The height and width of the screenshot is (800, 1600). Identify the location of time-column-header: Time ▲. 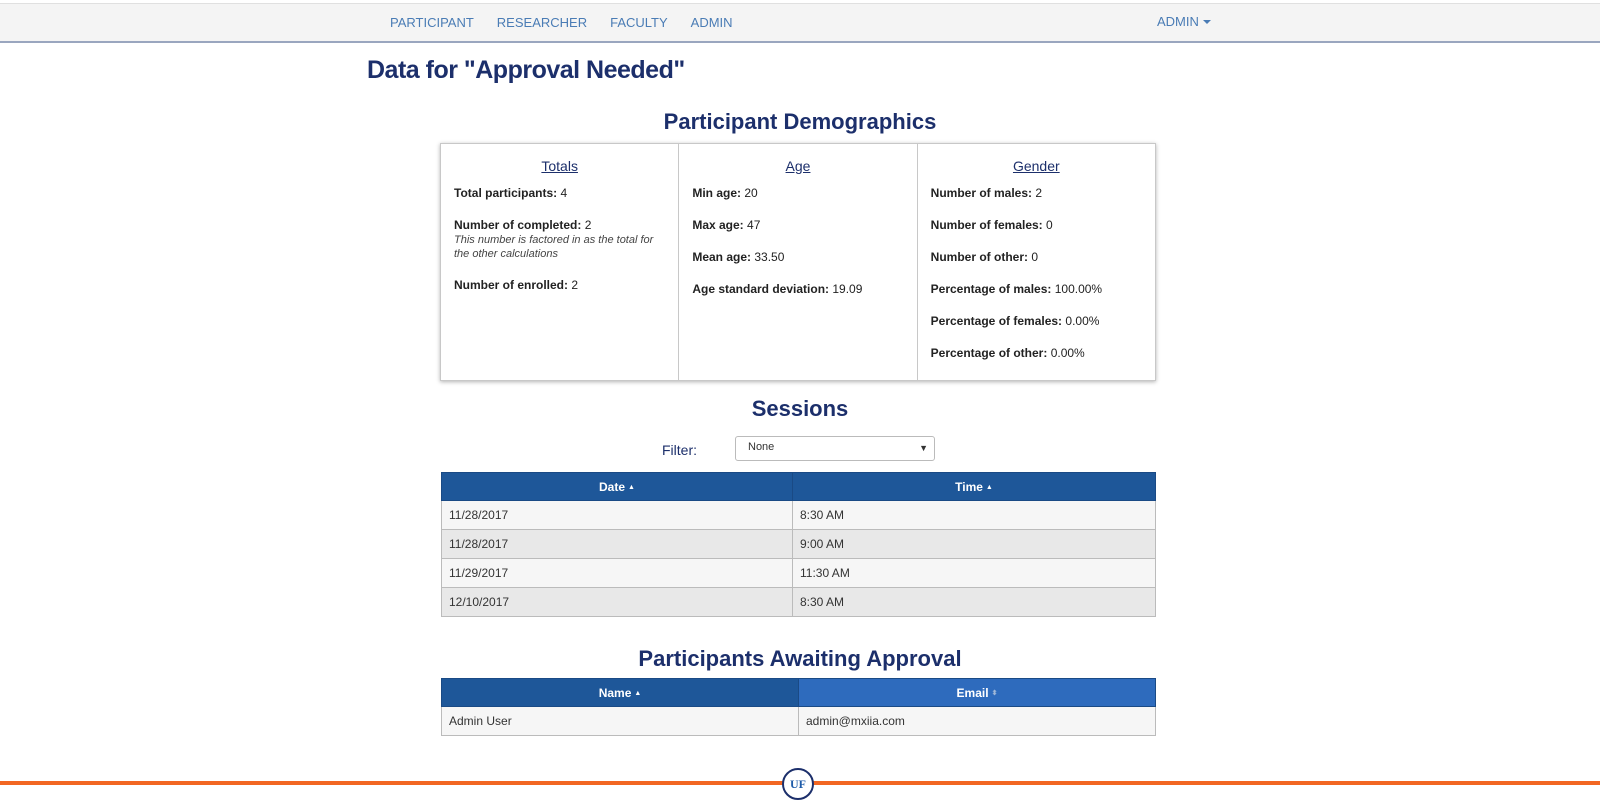
(974, 486).